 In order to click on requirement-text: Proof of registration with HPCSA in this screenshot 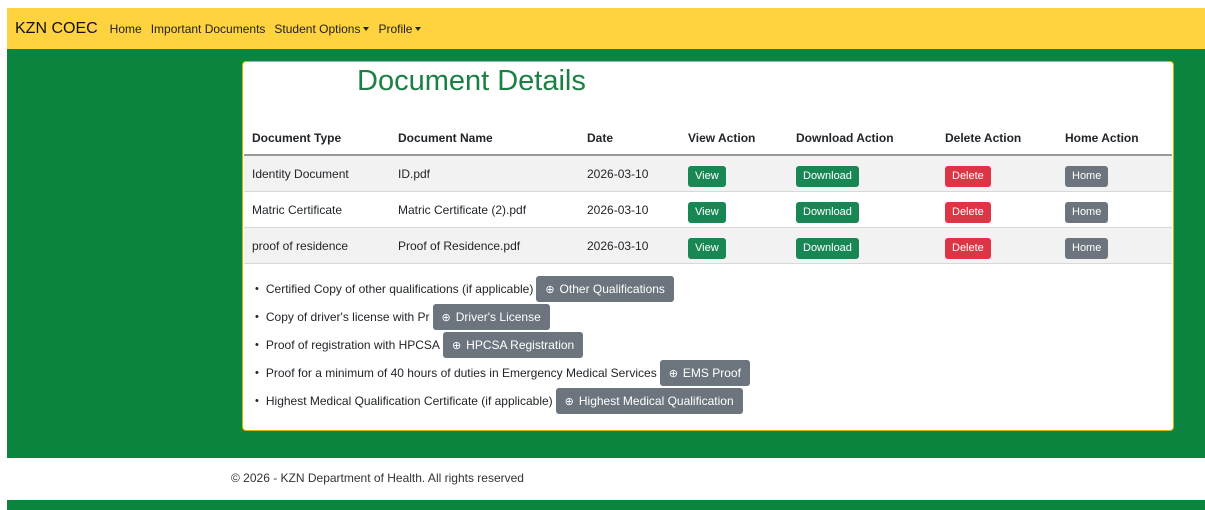, I will do `click(352, 345)`.